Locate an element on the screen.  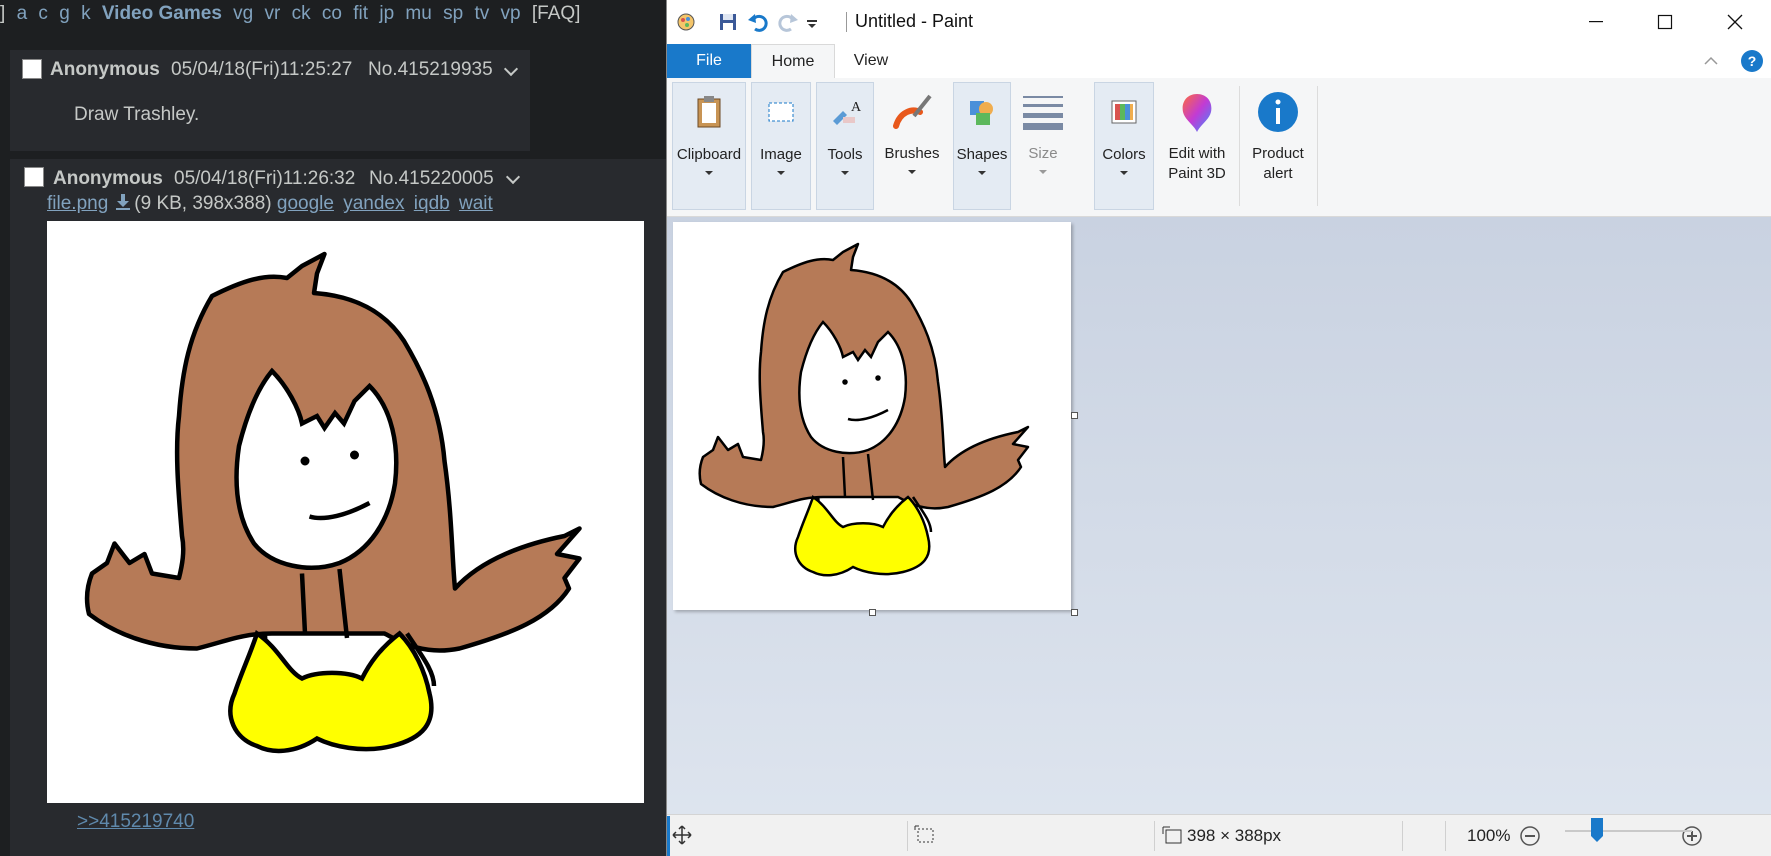
board-link-tv: tv is located at coordinates (481, 13).